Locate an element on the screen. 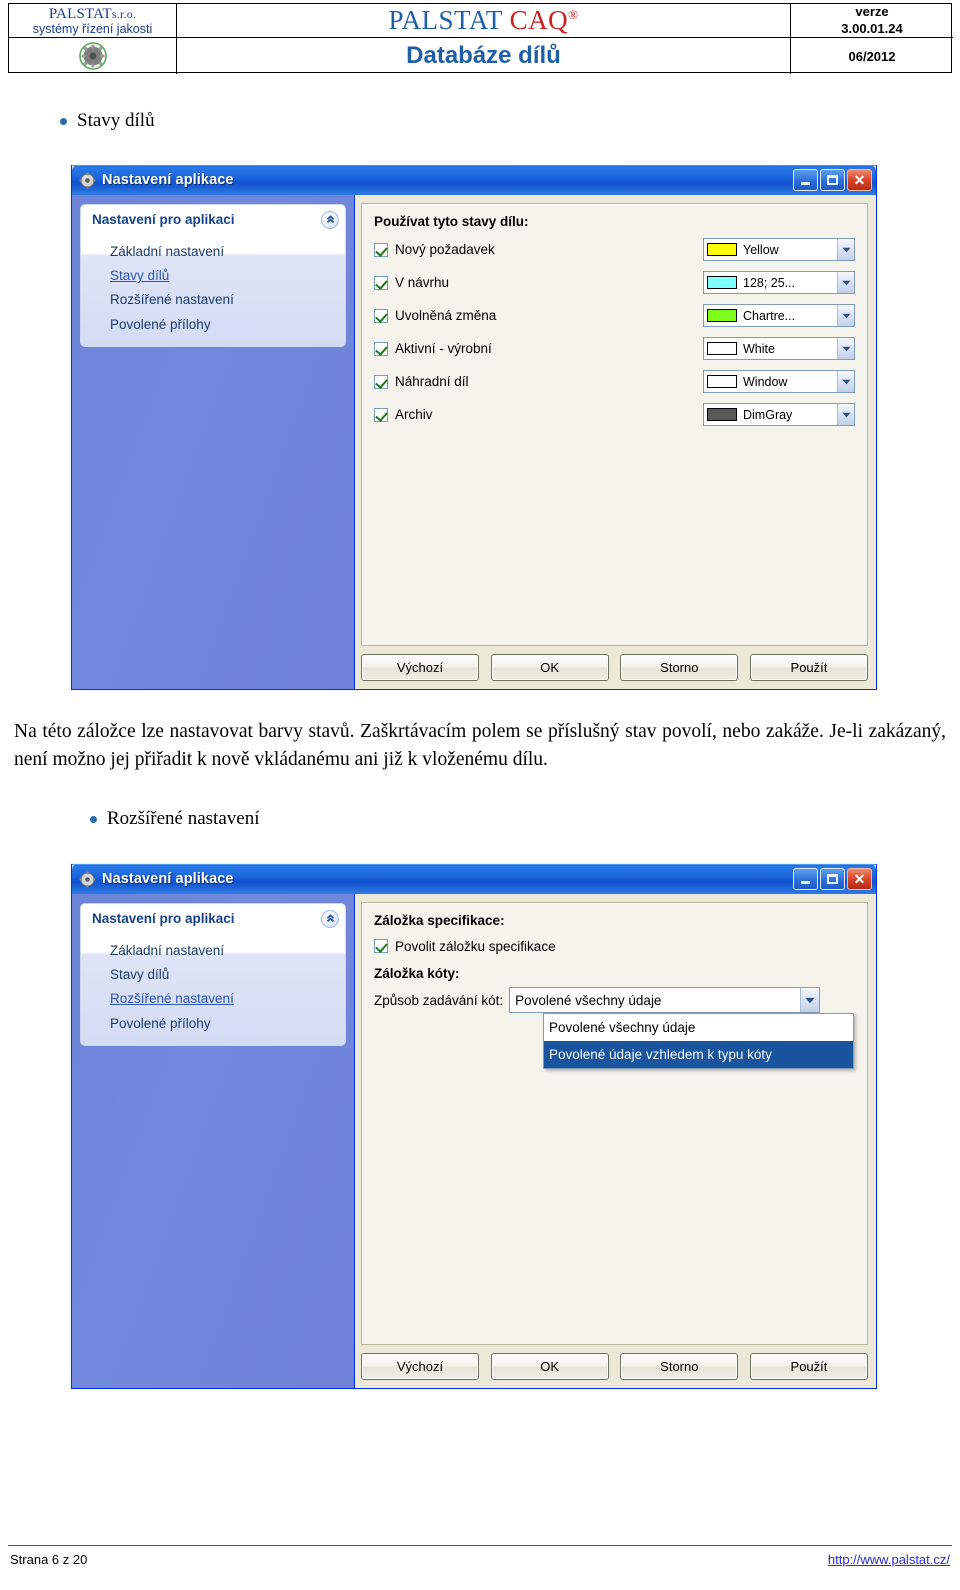 Image resolution: width=960 pixels, height=1590 pixels. section-heading-label: Stavy dílů is located at coordinates (116, 120).